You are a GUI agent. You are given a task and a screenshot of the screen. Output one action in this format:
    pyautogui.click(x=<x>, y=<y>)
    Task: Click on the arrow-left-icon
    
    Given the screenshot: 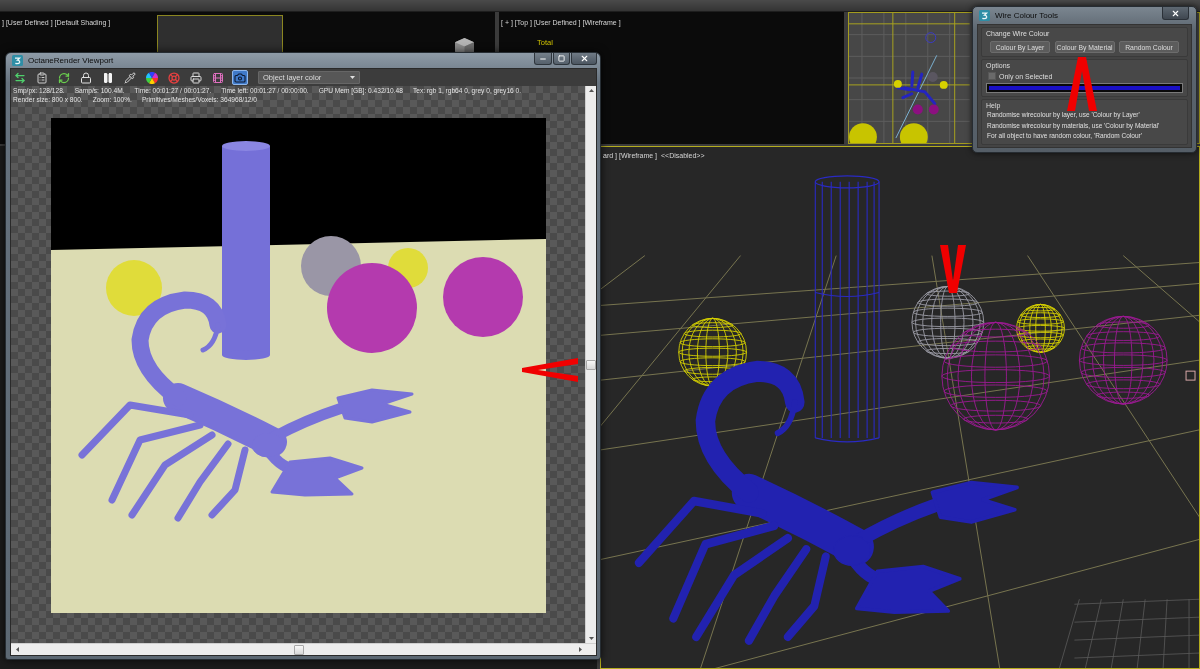 What is the action you would take?
    pyautogui.click(x=17, y=649)
    